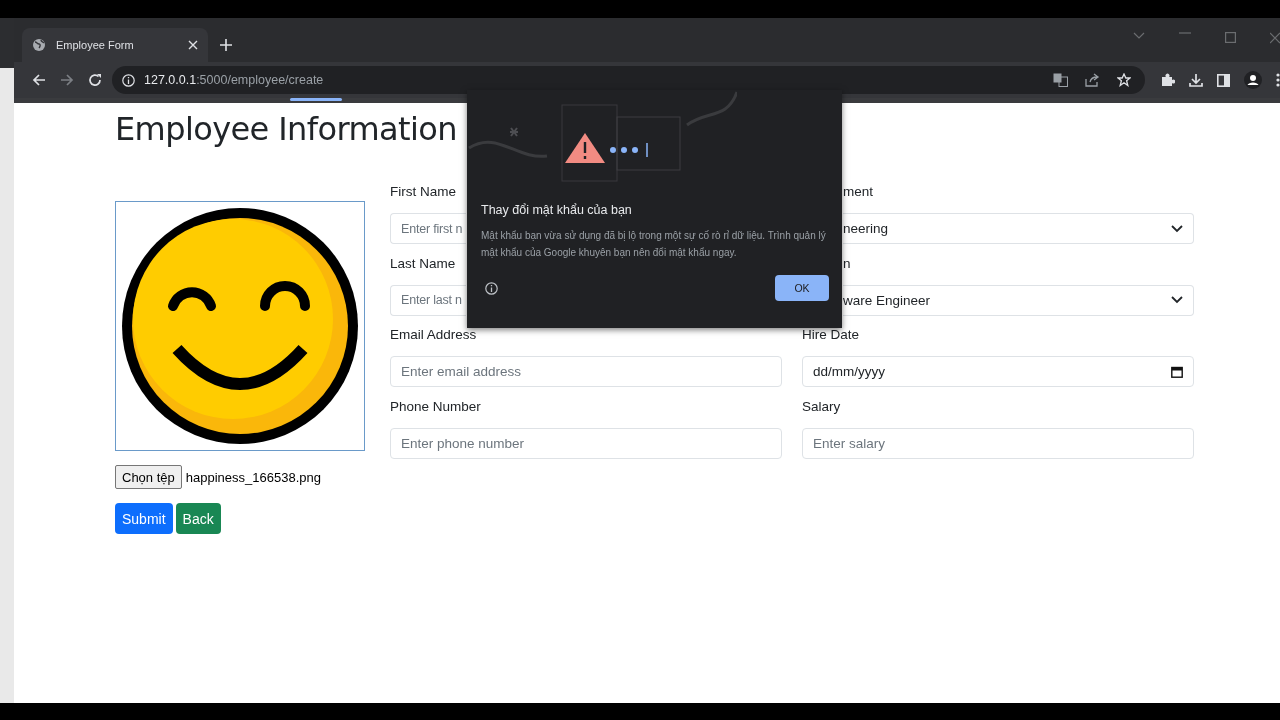 The image size is (1280, 720). Describe the element at coordinates (1018, 300) in the screenshot. I see `select-field: ware Engineer` at that location.